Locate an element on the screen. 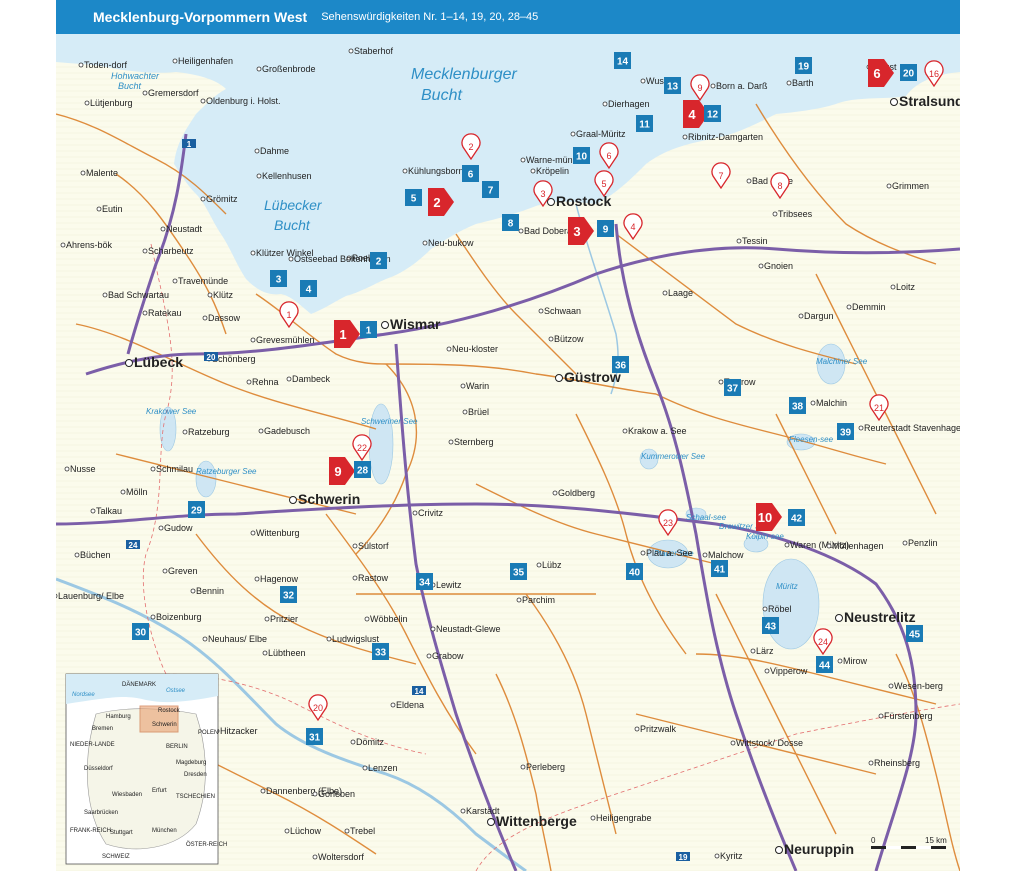  sight-marker-5: 5 is located at coordinates (413, 197).